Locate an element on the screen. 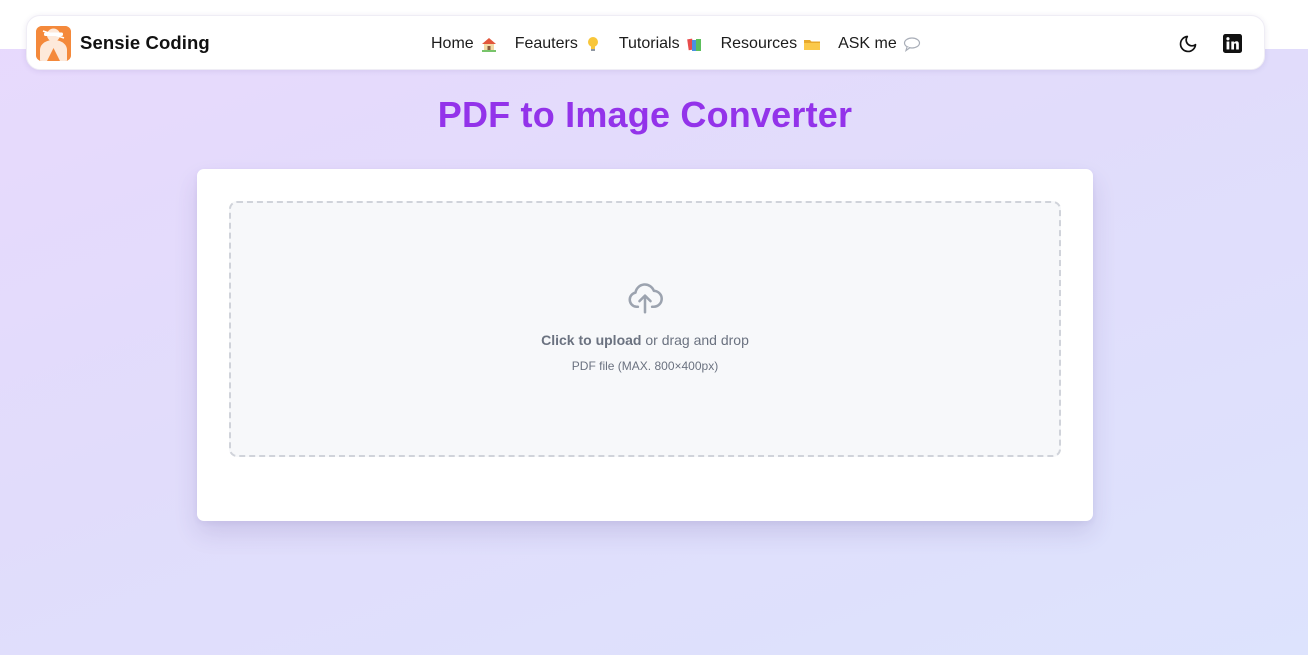  house-emoji-icon is located at coordinates (489, 44).